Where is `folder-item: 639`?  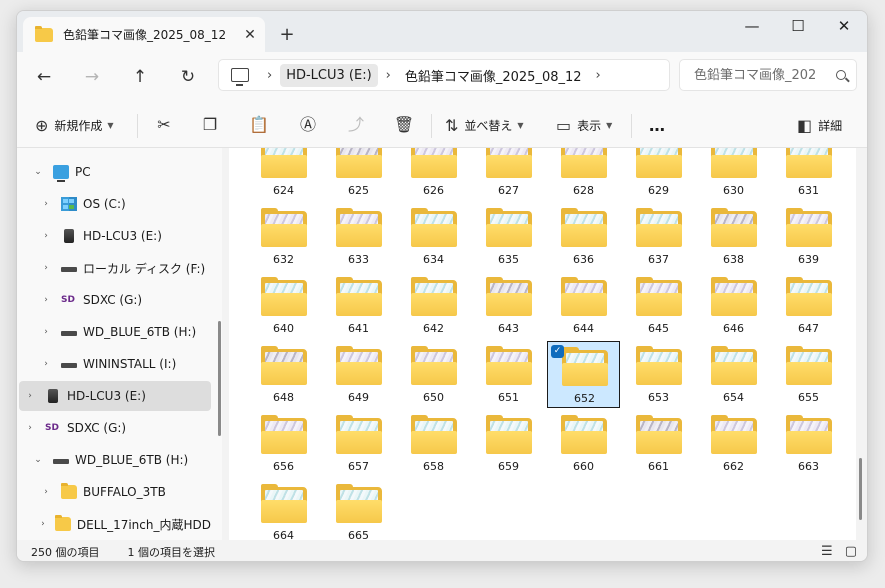 folder-item: 639 is located at coordinates (808, 236).